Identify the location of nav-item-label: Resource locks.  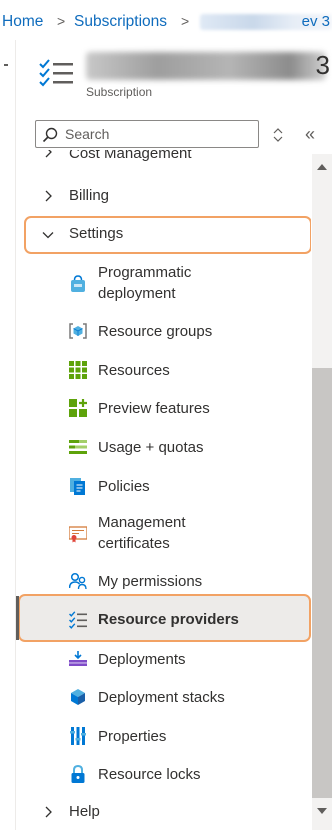
(149, 774).